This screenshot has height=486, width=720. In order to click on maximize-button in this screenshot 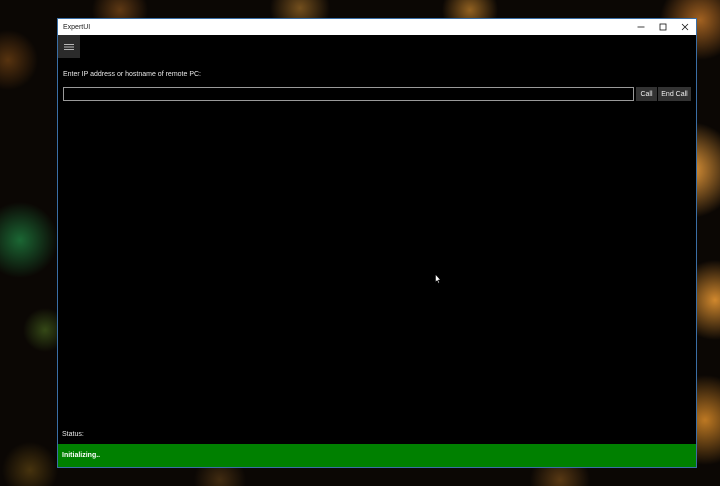, I will do `click(663, 27)`.